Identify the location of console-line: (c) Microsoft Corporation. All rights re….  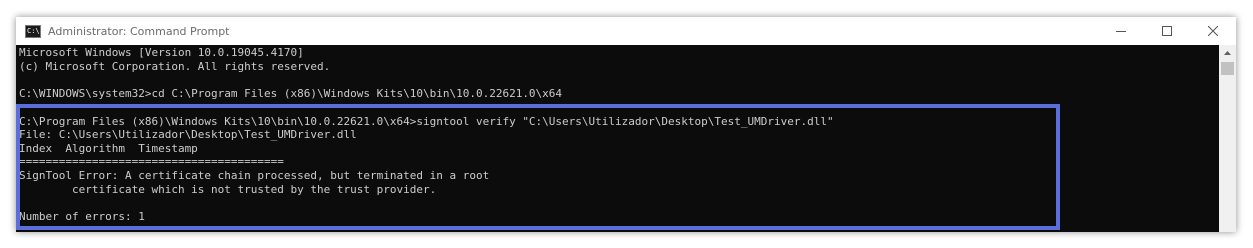
(175, 66).